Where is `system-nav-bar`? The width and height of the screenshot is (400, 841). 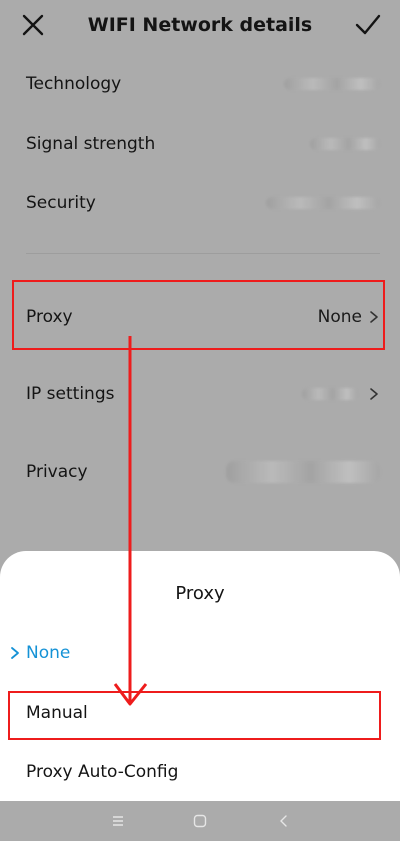 system-nav-bar is located at coordinates (200, 821).